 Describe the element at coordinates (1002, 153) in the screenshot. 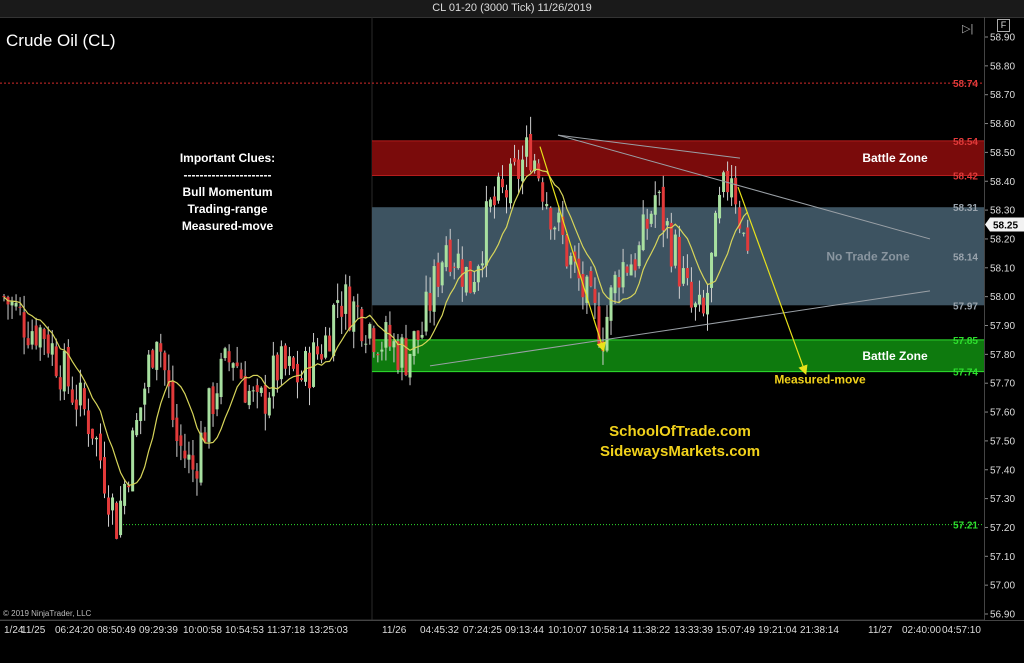

I see `price-tick-label: 58.50` at that location.